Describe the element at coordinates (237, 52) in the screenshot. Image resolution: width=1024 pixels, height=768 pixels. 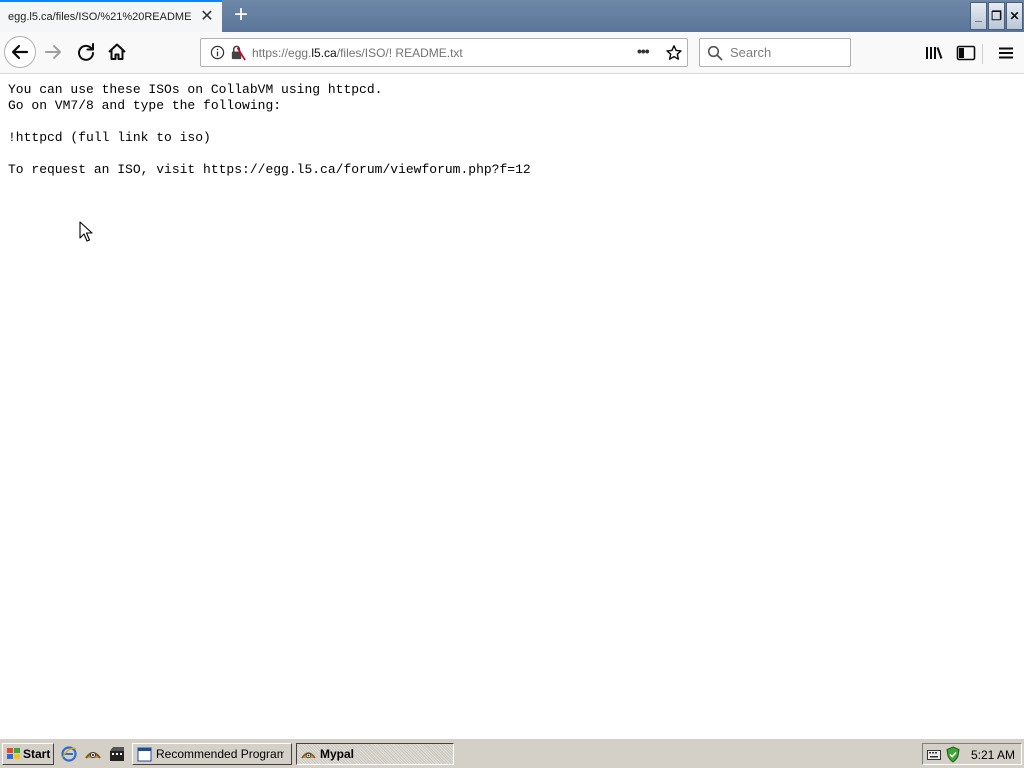
I see `insecure-lock-icon` at that location.